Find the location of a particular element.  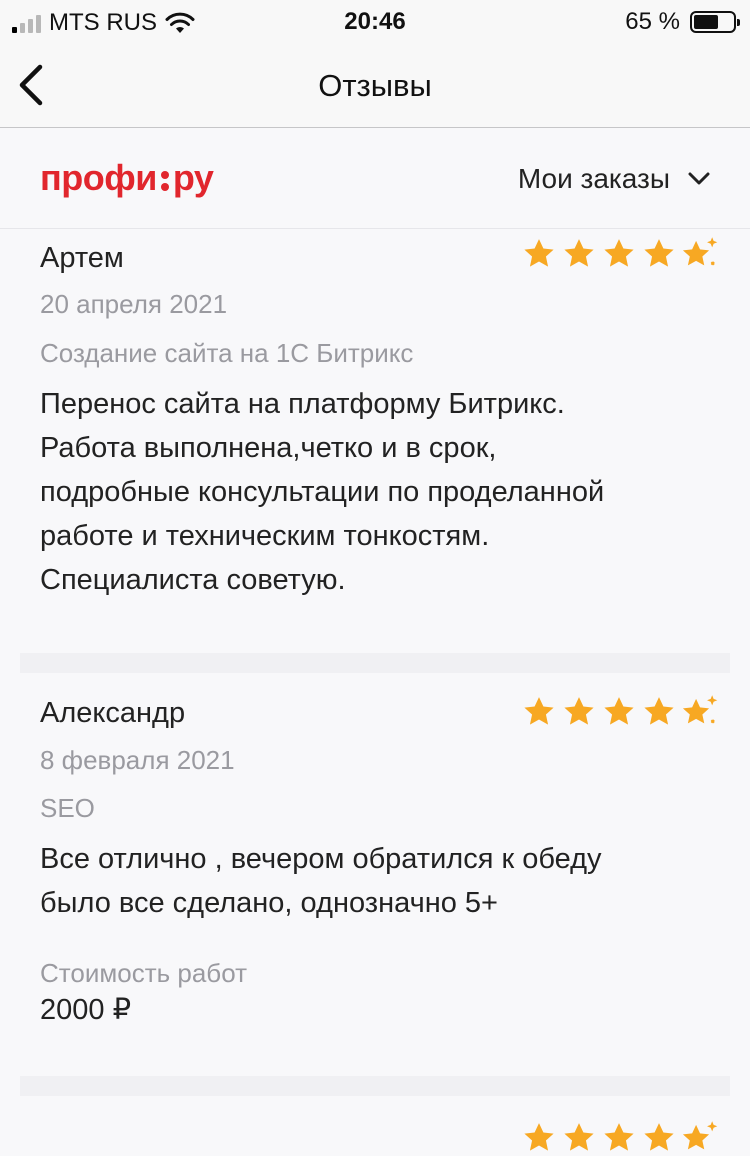

navigation-bar: Отзывы is located at coordinates (375, 86).